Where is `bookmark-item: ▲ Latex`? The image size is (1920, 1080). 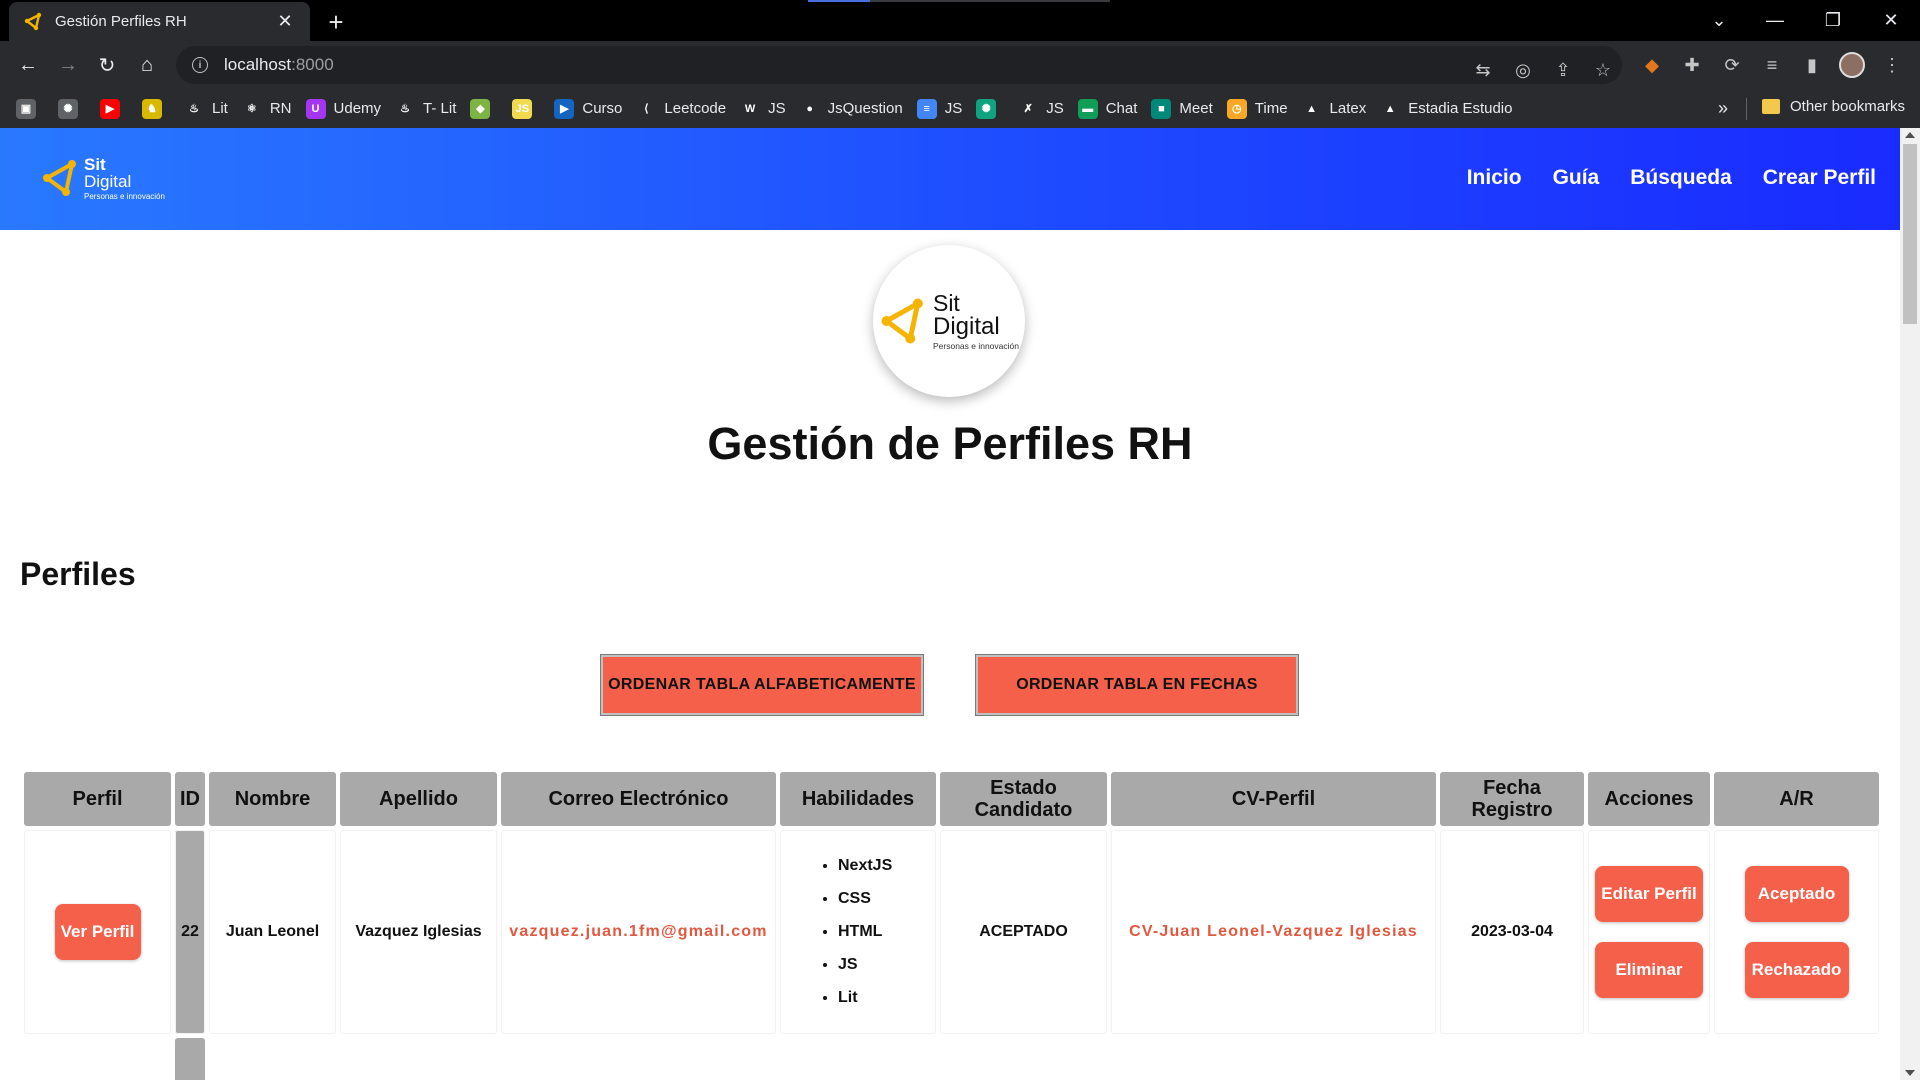
bookmark-item: ▲ Latex is located at coordinates (1333, 108).